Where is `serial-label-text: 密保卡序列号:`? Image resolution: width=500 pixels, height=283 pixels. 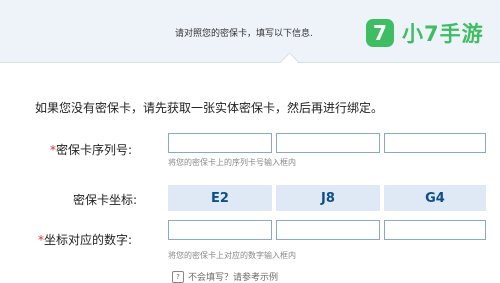
serial-label-text: 密保卡序列号: is located at coordinates (94, 150).